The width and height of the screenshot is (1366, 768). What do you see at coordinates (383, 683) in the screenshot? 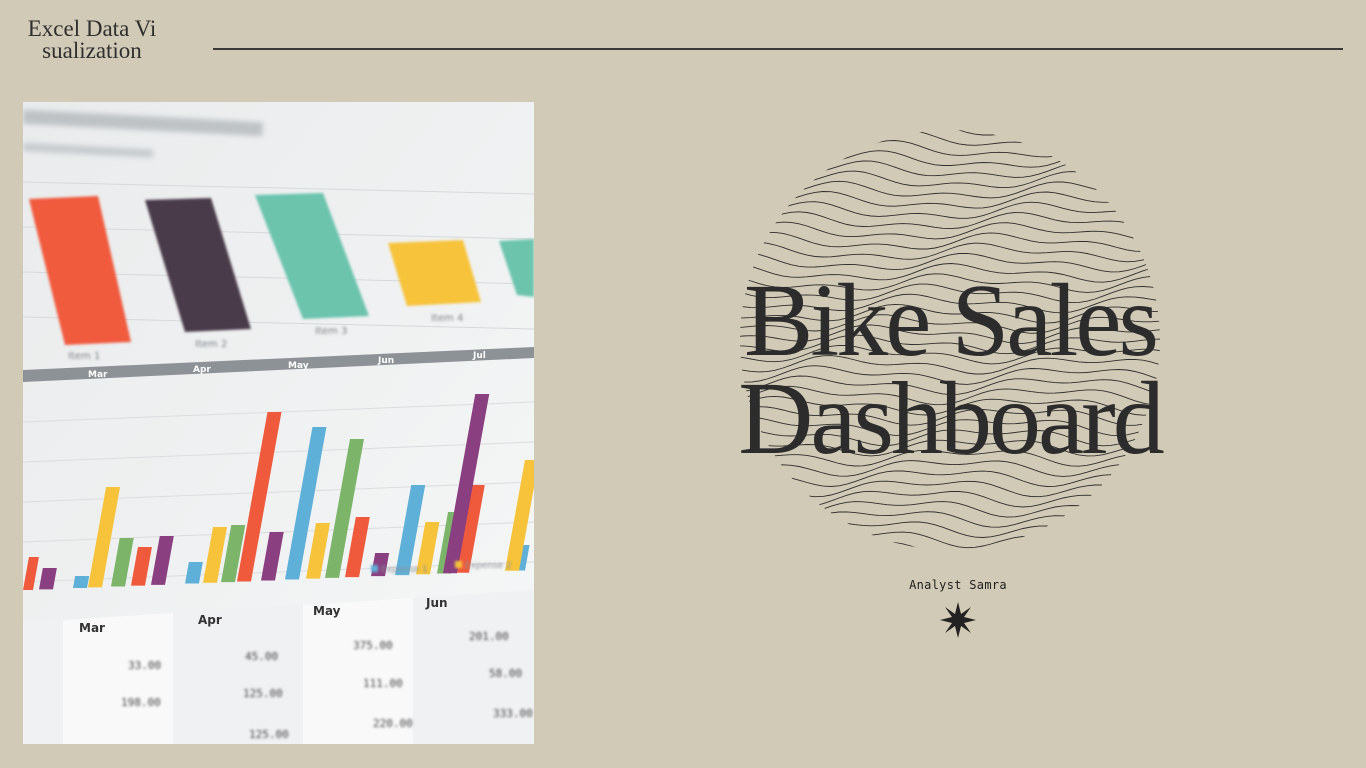
I see `svg-text: 111.00` at bounding box center [383, 683].